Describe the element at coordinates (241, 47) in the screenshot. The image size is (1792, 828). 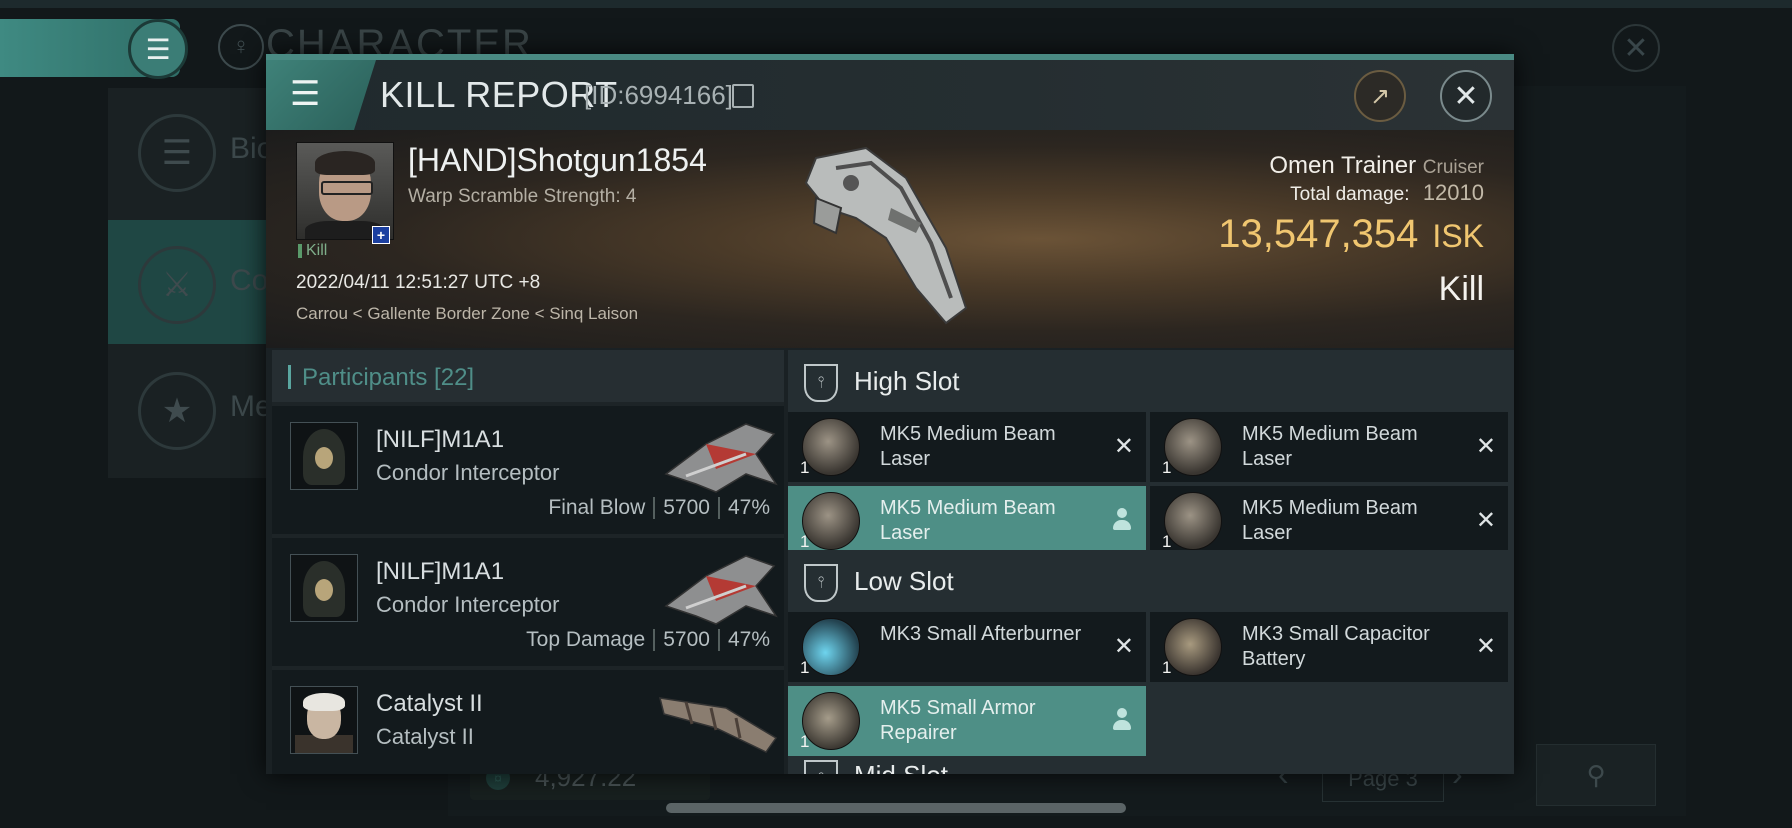
I see `character-icon: ♀` at that location.